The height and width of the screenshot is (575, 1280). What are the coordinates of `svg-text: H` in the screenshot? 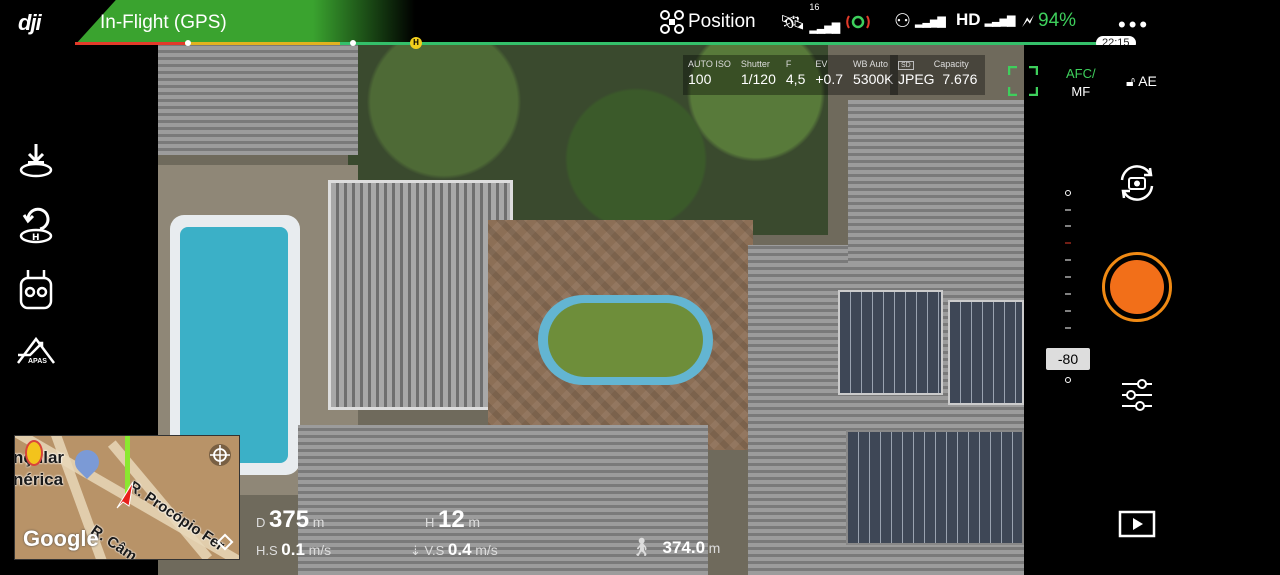 It's located at (36, 238).